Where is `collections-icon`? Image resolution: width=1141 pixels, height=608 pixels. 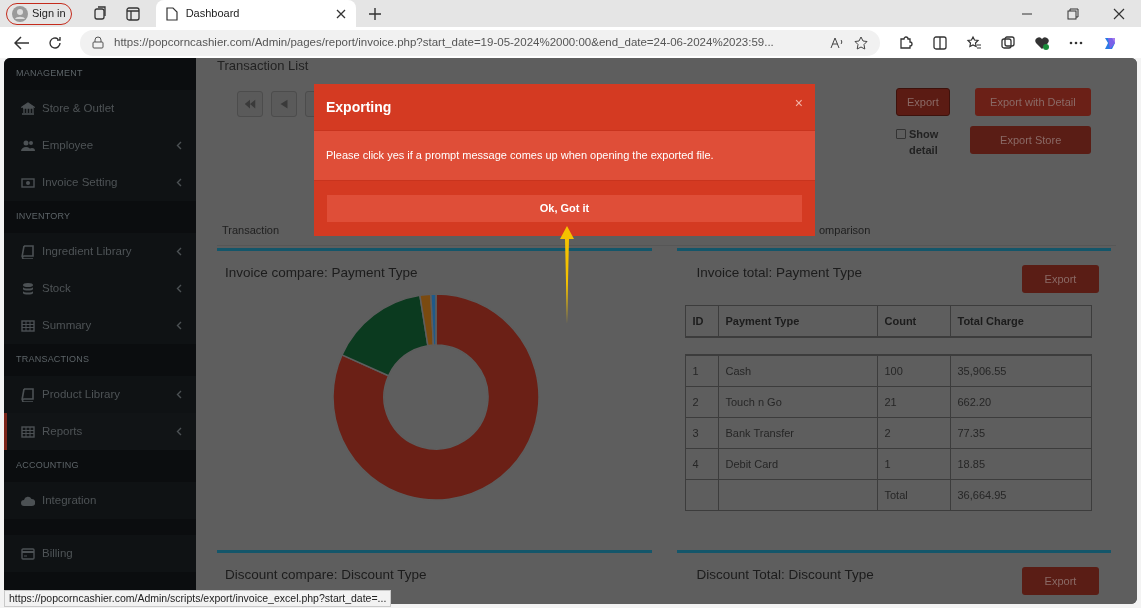 collections-icon is located at coordinates (1008, 42).